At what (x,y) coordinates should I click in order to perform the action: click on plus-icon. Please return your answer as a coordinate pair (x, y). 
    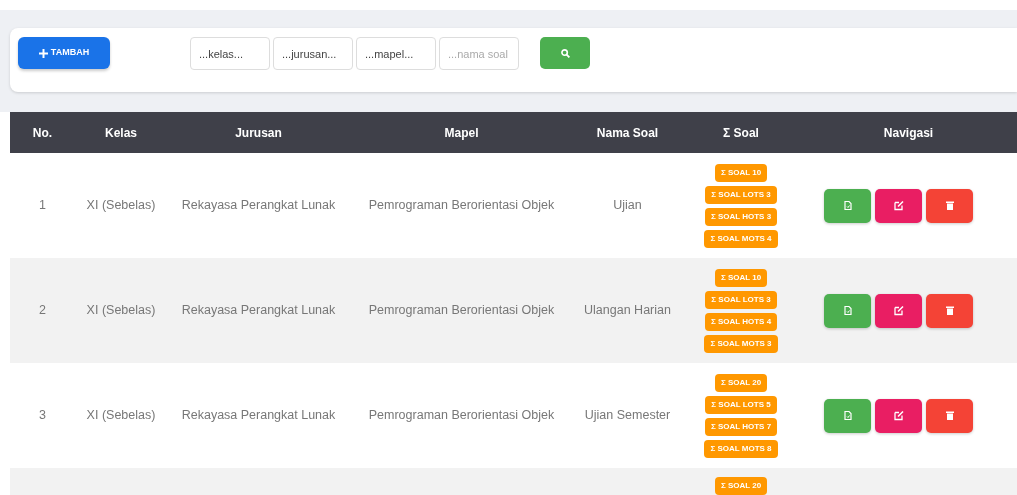
    Looking at the image, I should click on (43, 53).